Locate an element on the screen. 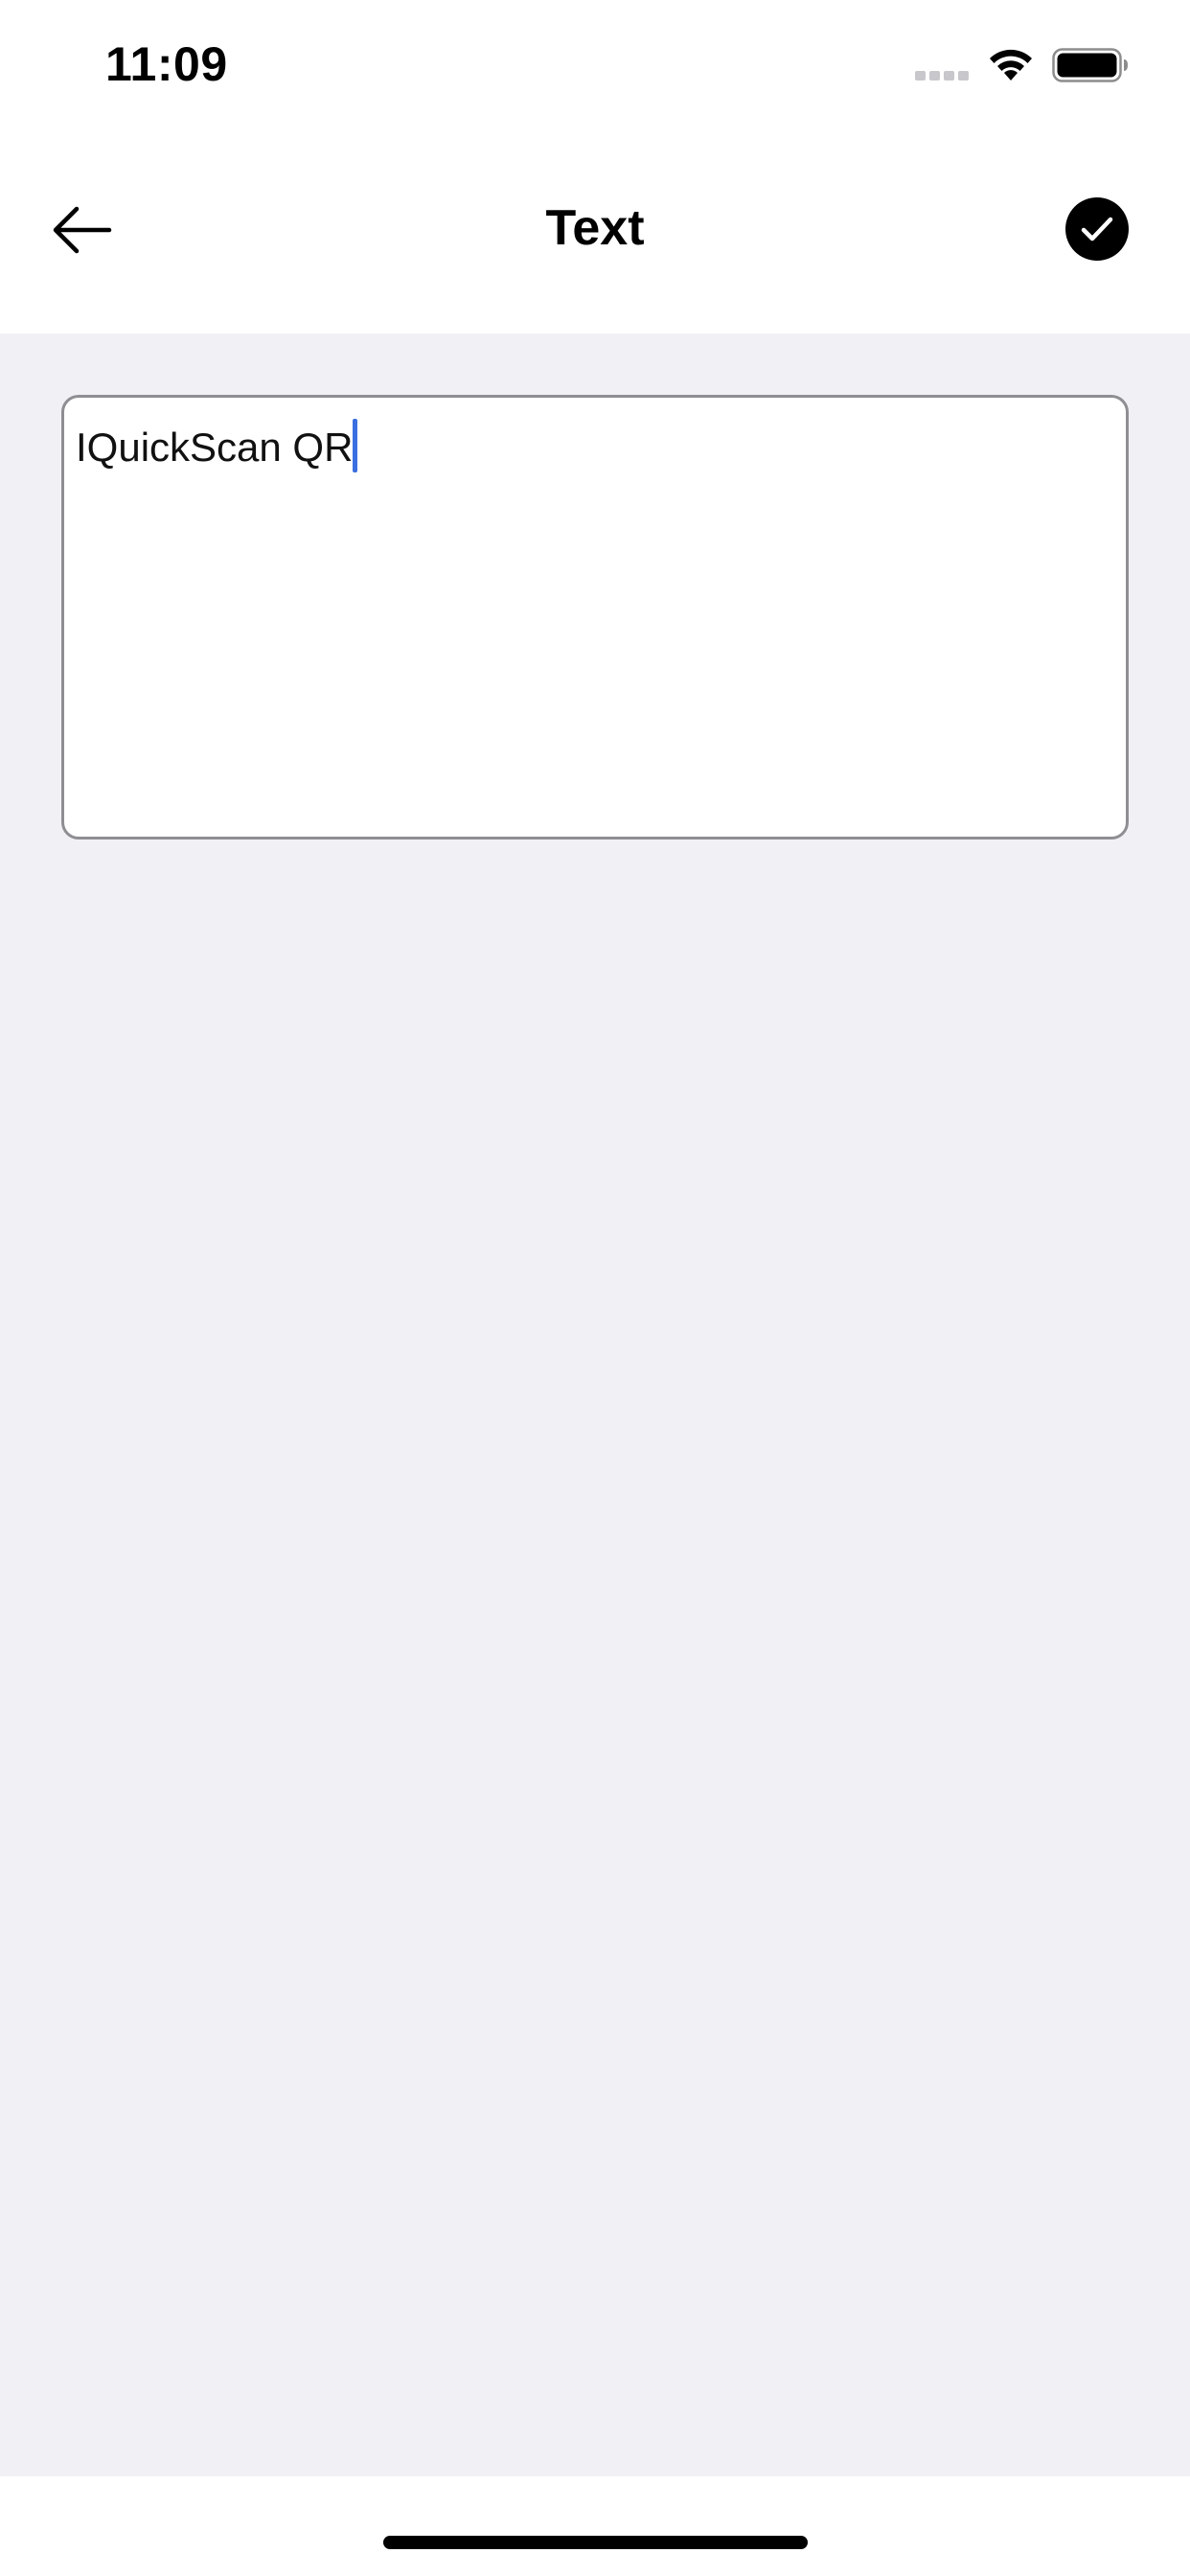 This screenshot has width=1190, height=2576. done-button is located at coordinates (1097, 229).